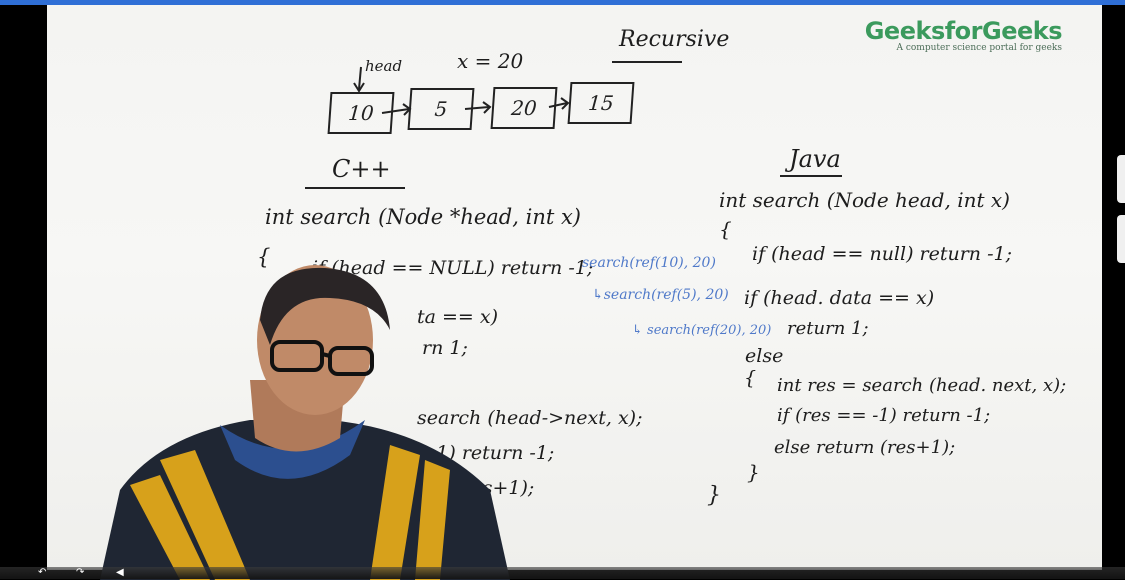  I want to click on trace-line: ↳search(ref(5), 20), so click(660, 295).